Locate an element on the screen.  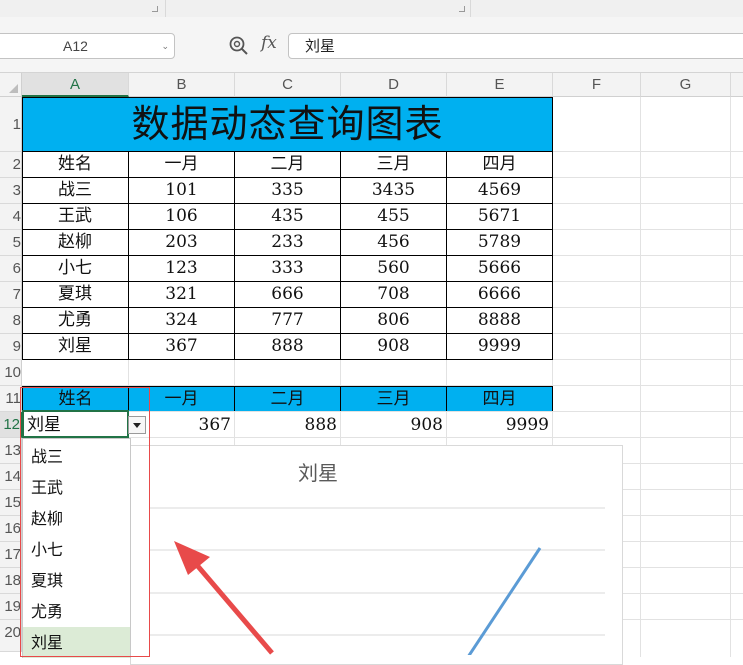
query-value-mar: 908 is located at coordinates (394, 425).